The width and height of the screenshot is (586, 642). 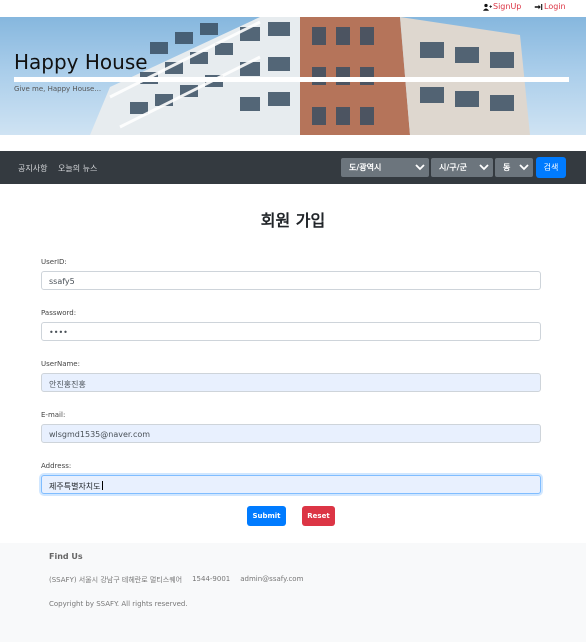 I want to click on login-label: Login, so click(x=555, y=6).